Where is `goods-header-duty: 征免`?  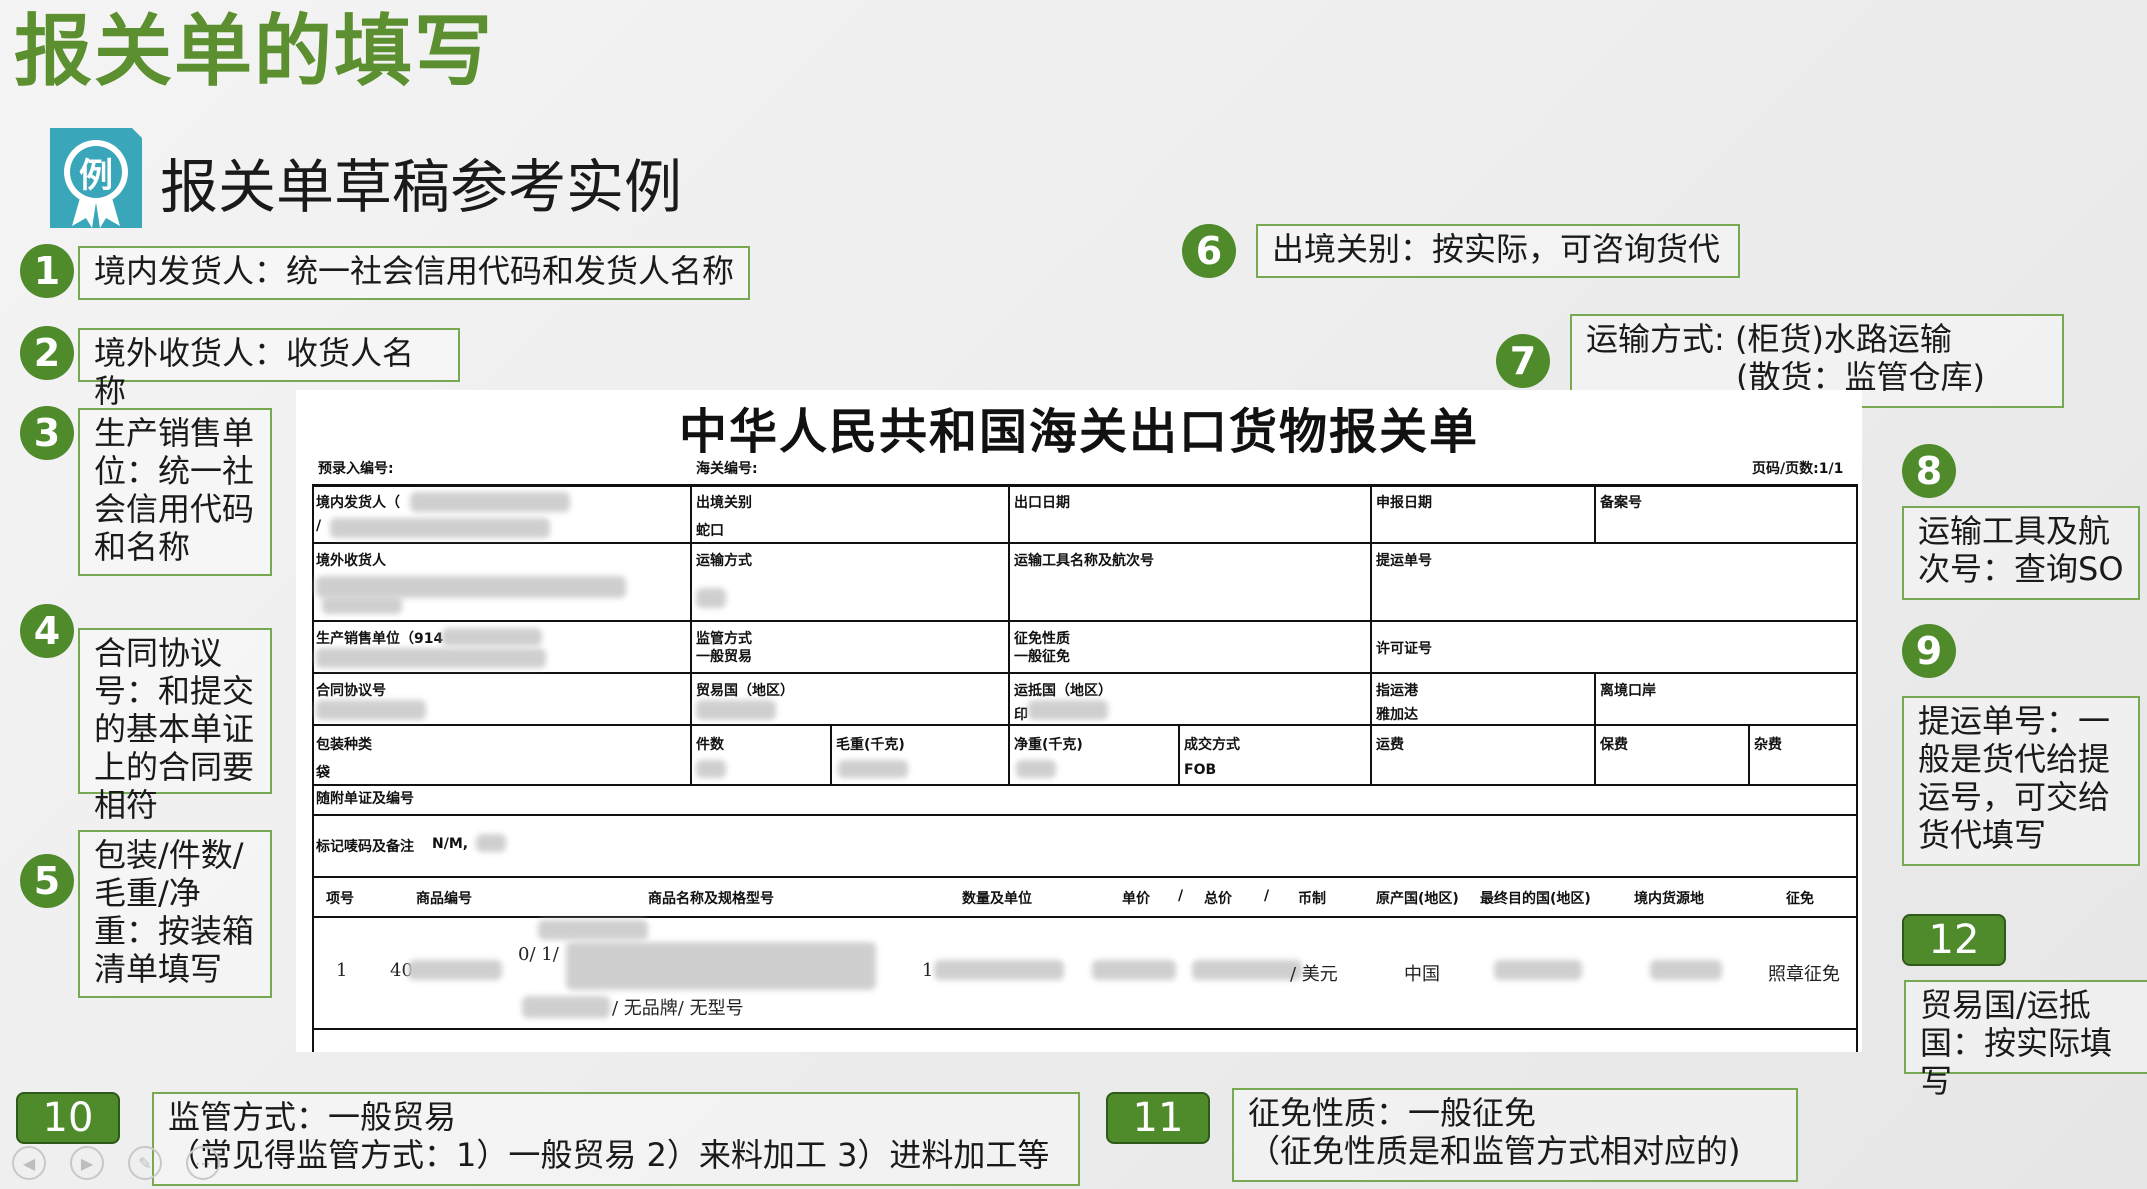
goods-header-duty: 征免 is located at coordinates (1800, 899).